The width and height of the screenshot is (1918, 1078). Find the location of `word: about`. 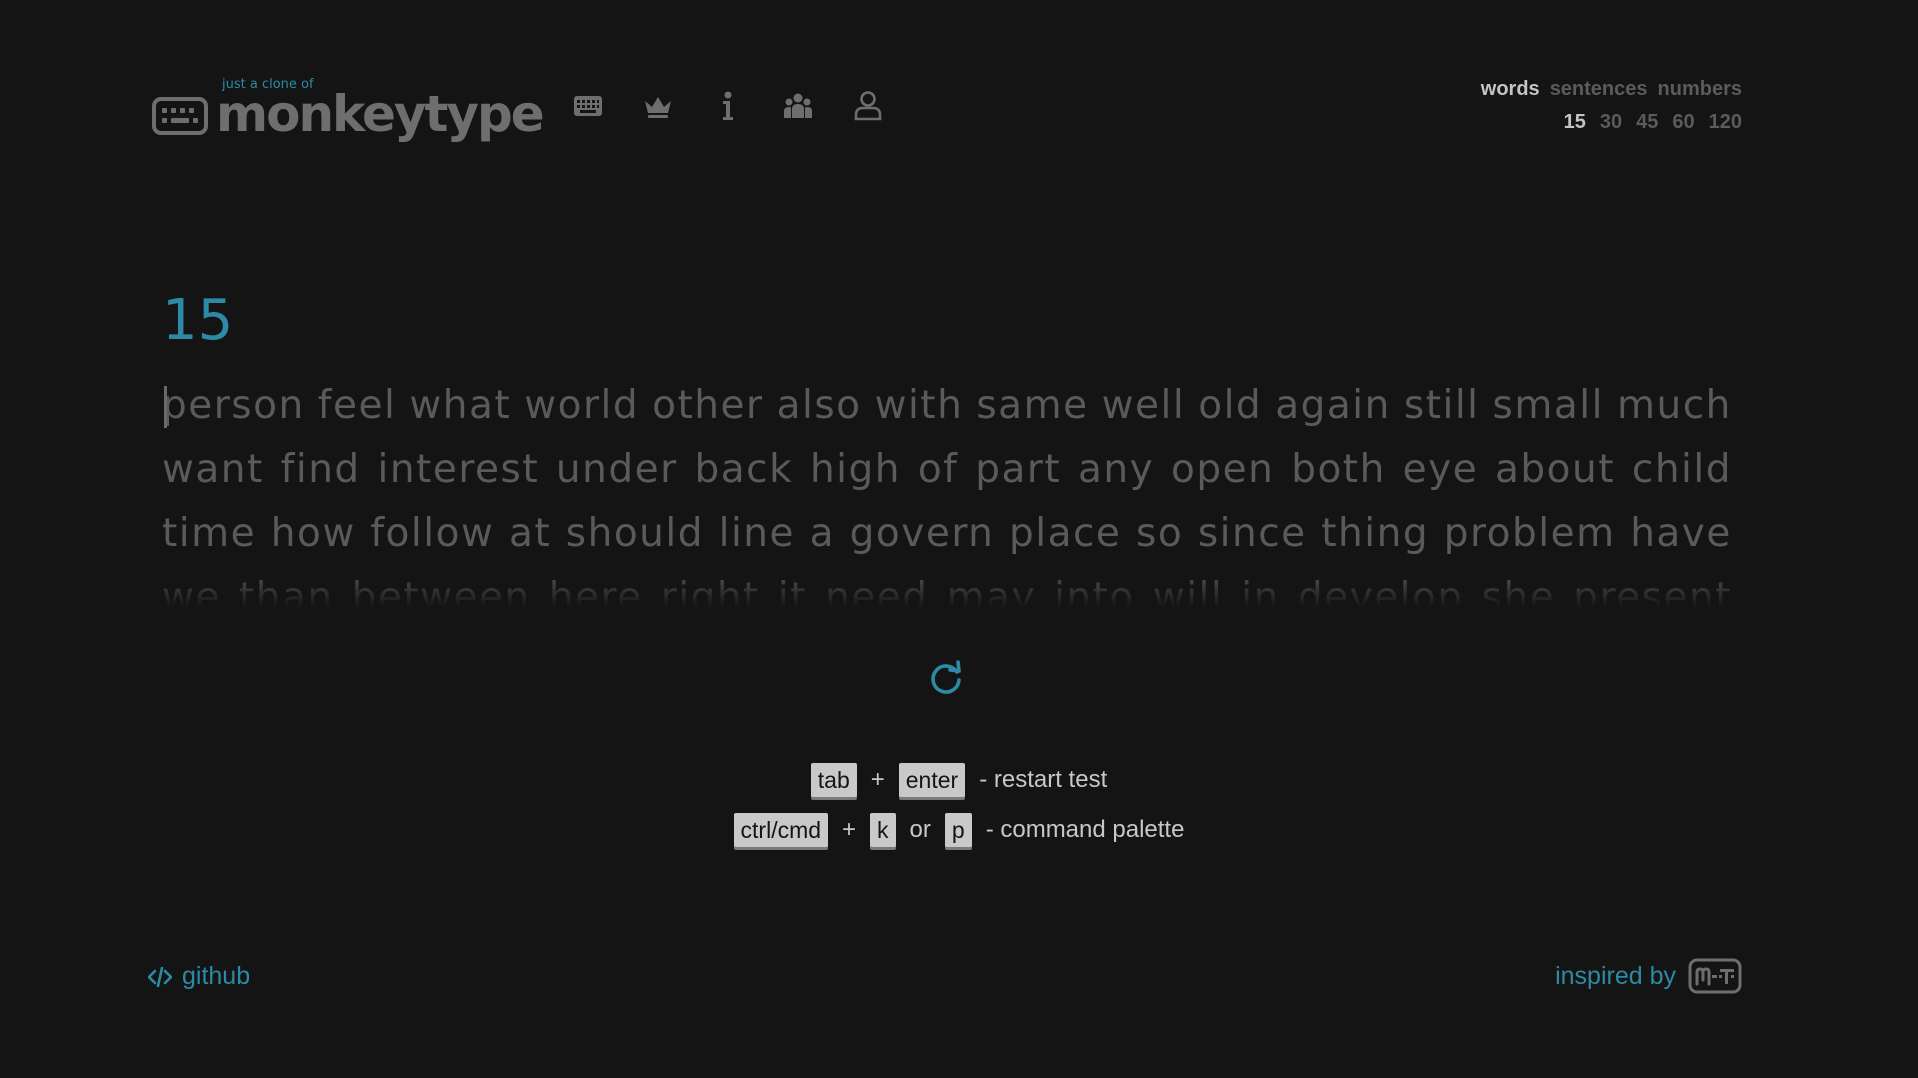

word: about is located at coordinates (1555, 469).